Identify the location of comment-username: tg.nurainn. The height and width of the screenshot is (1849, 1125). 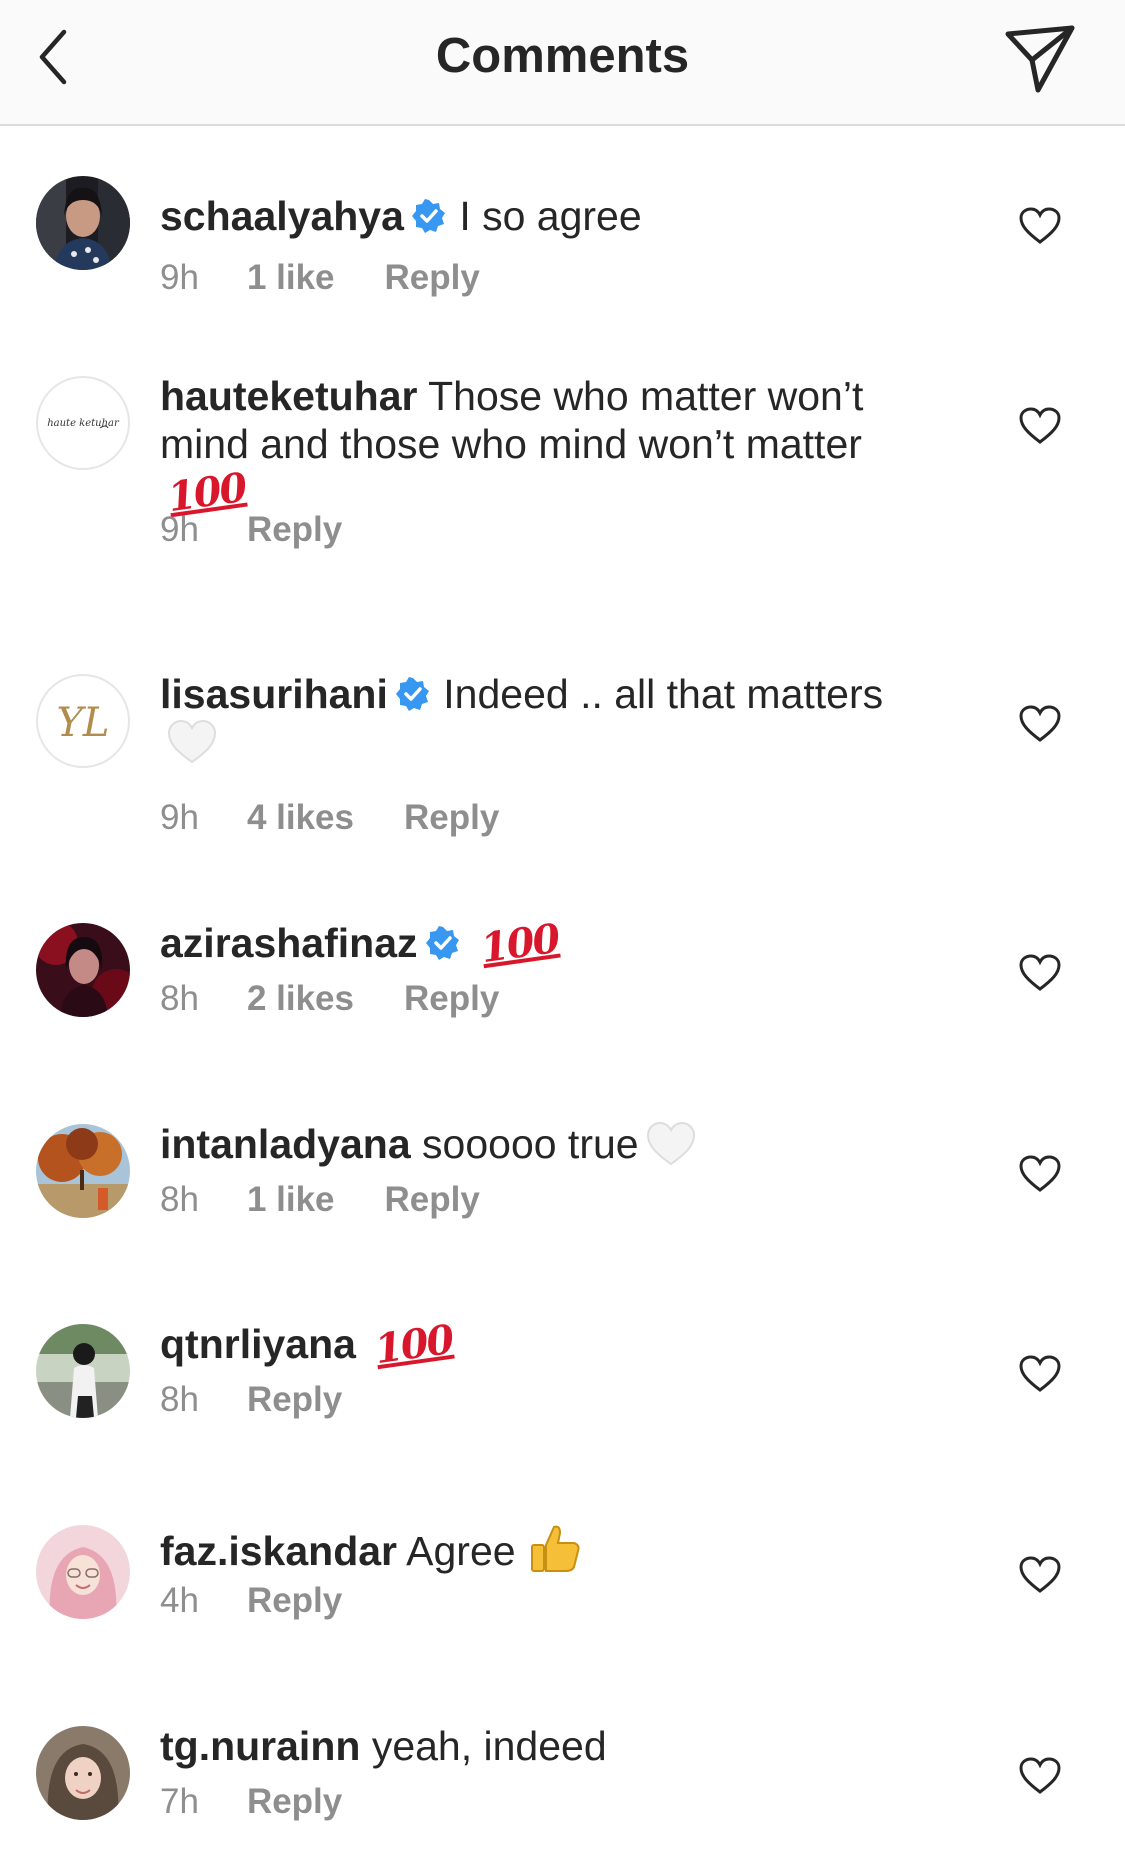
(260, 1746).